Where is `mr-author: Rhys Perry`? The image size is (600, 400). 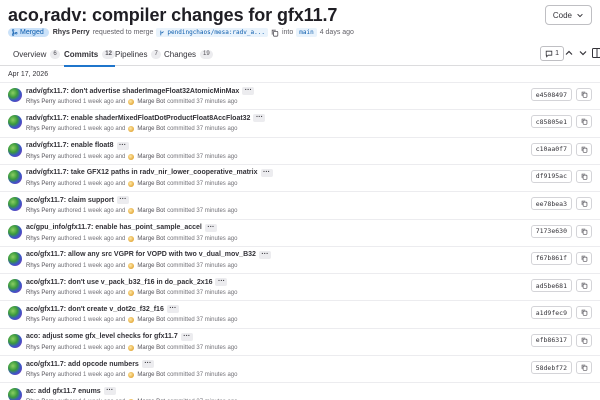 mr-author: Rhys Perry is located at coordinates (71, 32).